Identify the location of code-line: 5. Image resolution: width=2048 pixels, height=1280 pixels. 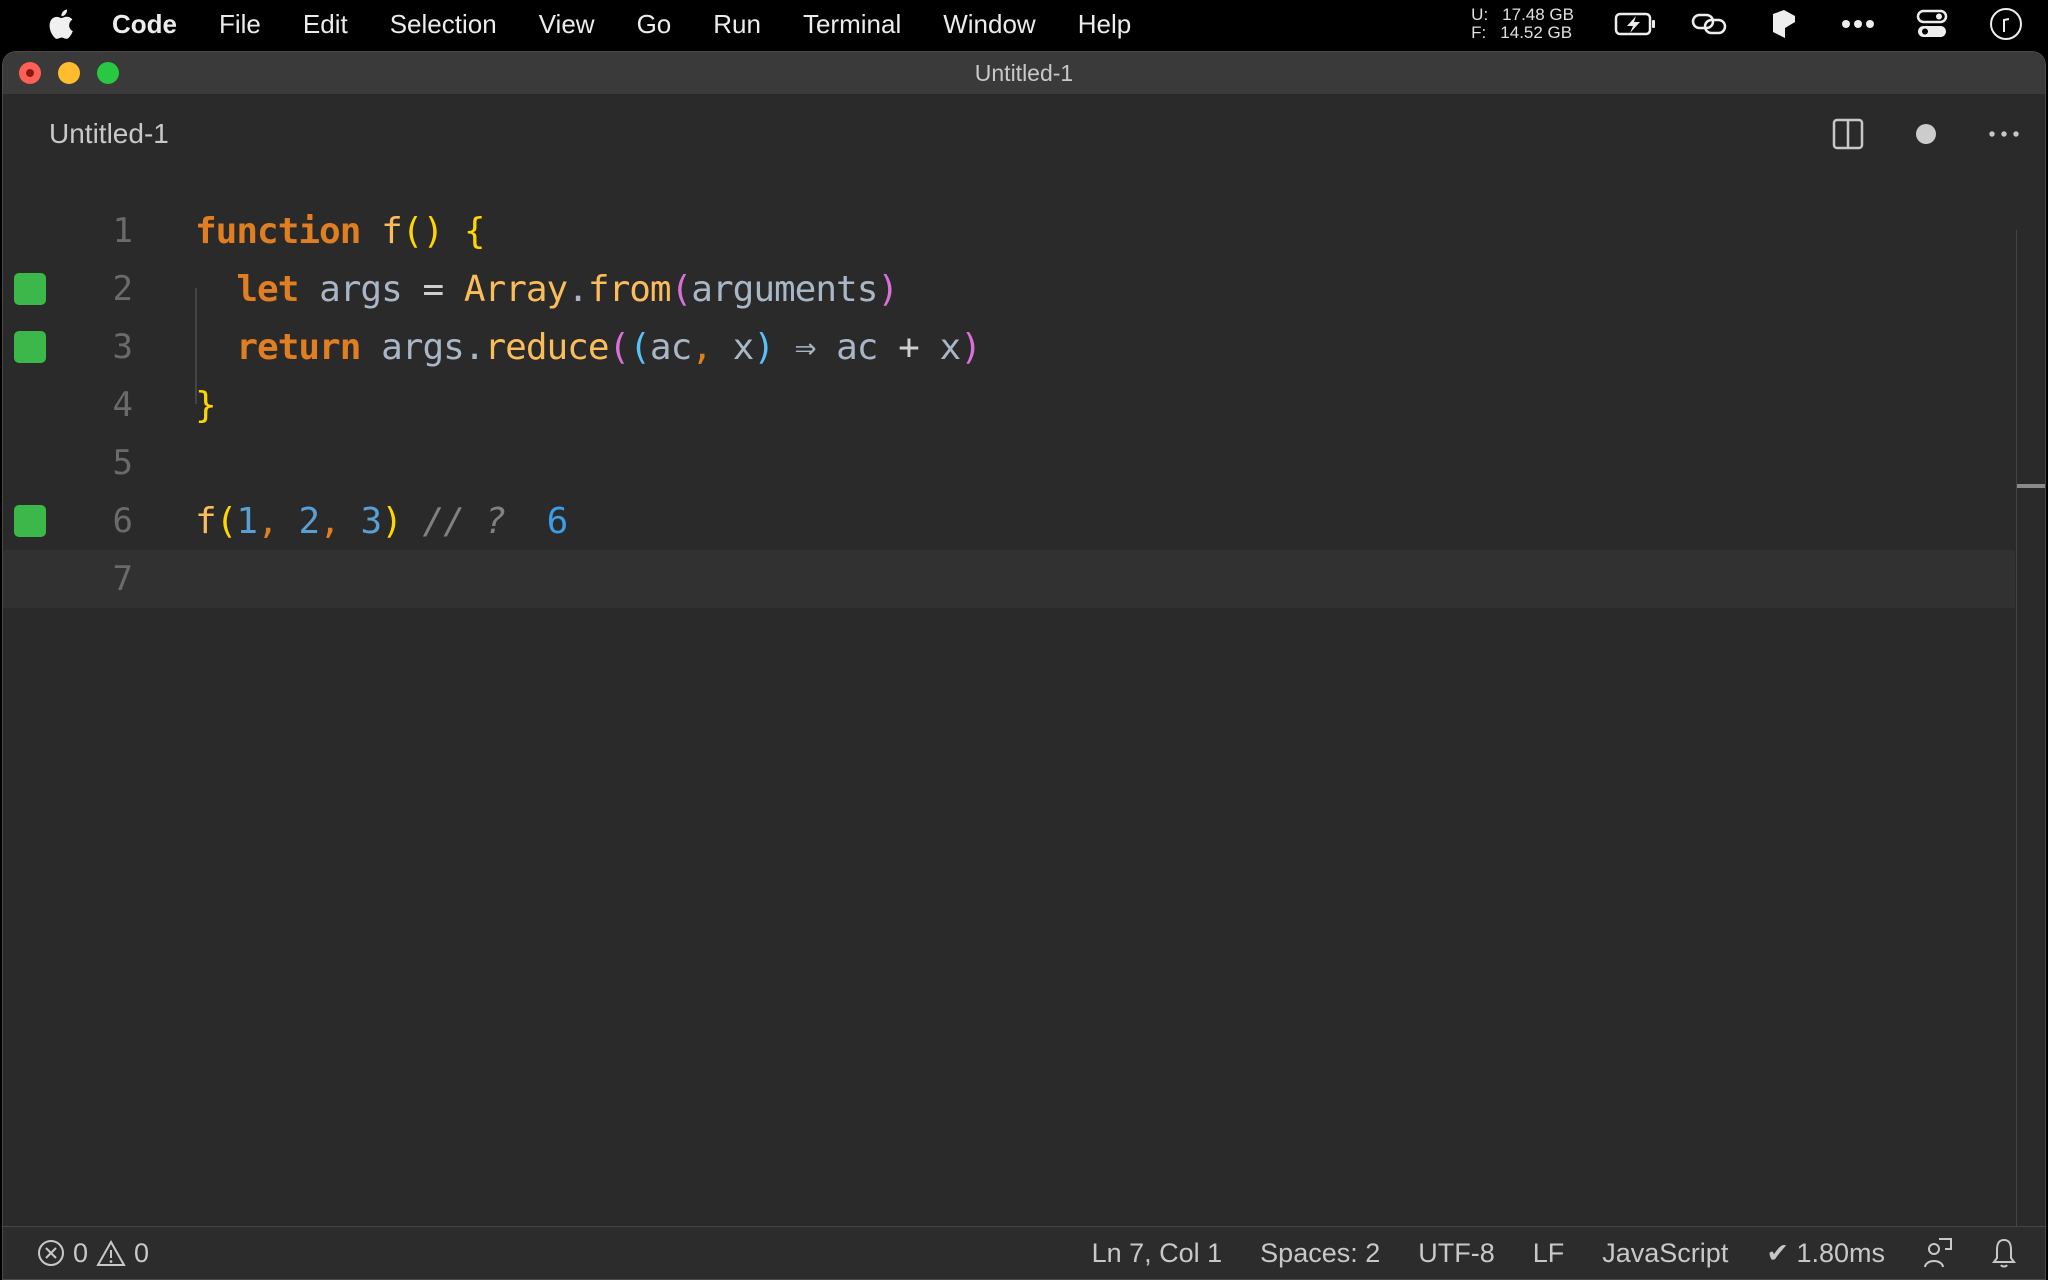
(1009, 463).